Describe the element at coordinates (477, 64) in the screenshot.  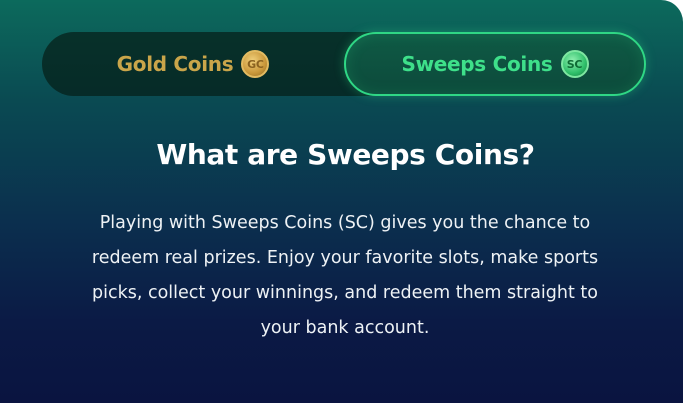
I see `tab-sweeps-coins-label: Sweeps Coins` at that location.